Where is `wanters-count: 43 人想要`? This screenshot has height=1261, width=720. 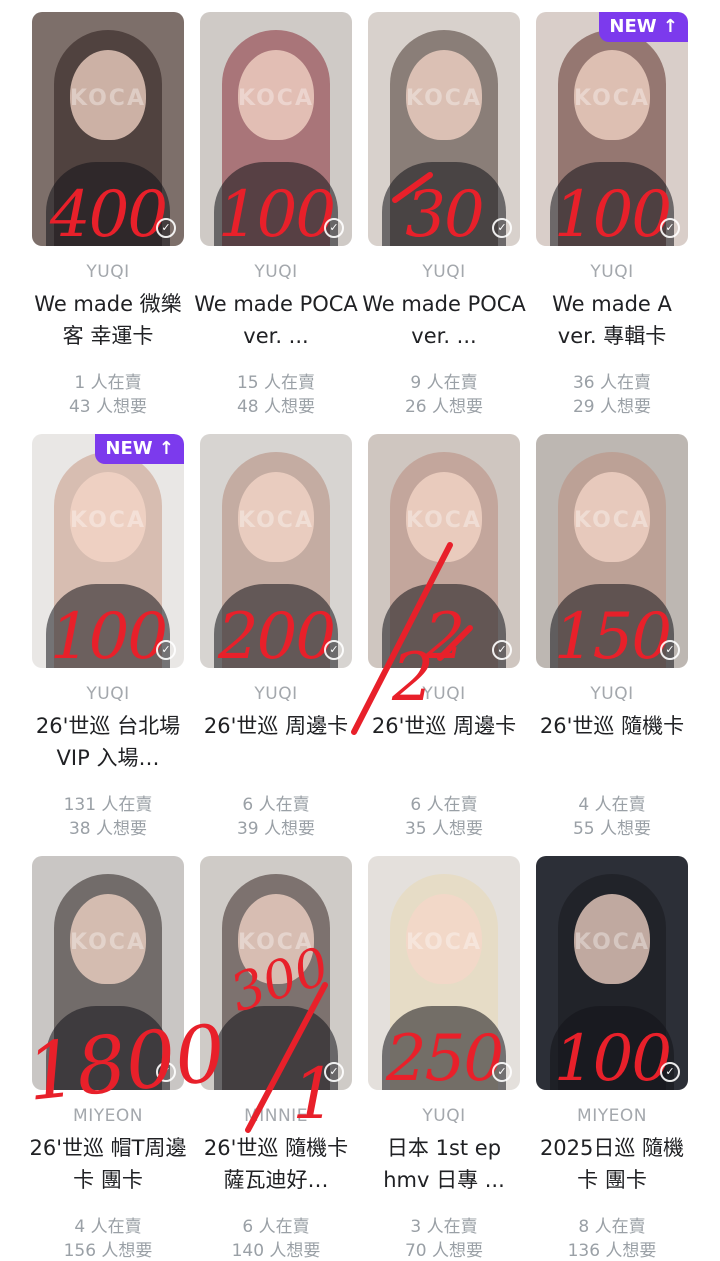
wanters-count: 43 人想要 is located at coordinates (108, 407).